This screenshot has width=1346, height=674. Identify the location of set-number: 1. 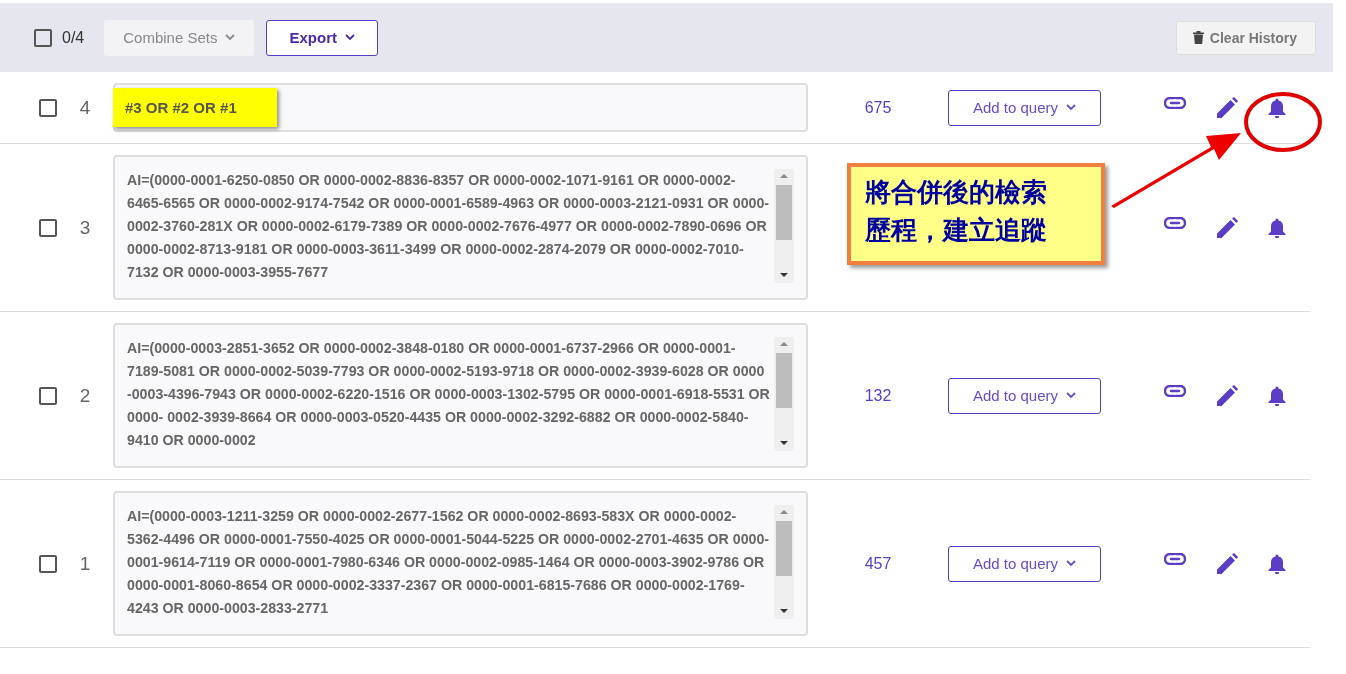
(85, 563).